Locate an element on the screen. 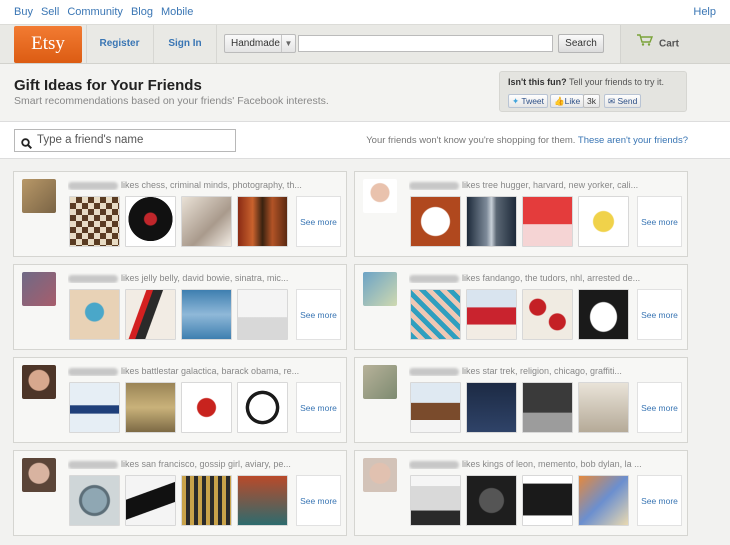 The height and width of the screenshot is (545, 730). send-button: ✉ Send is located at coordinates (623, 101).